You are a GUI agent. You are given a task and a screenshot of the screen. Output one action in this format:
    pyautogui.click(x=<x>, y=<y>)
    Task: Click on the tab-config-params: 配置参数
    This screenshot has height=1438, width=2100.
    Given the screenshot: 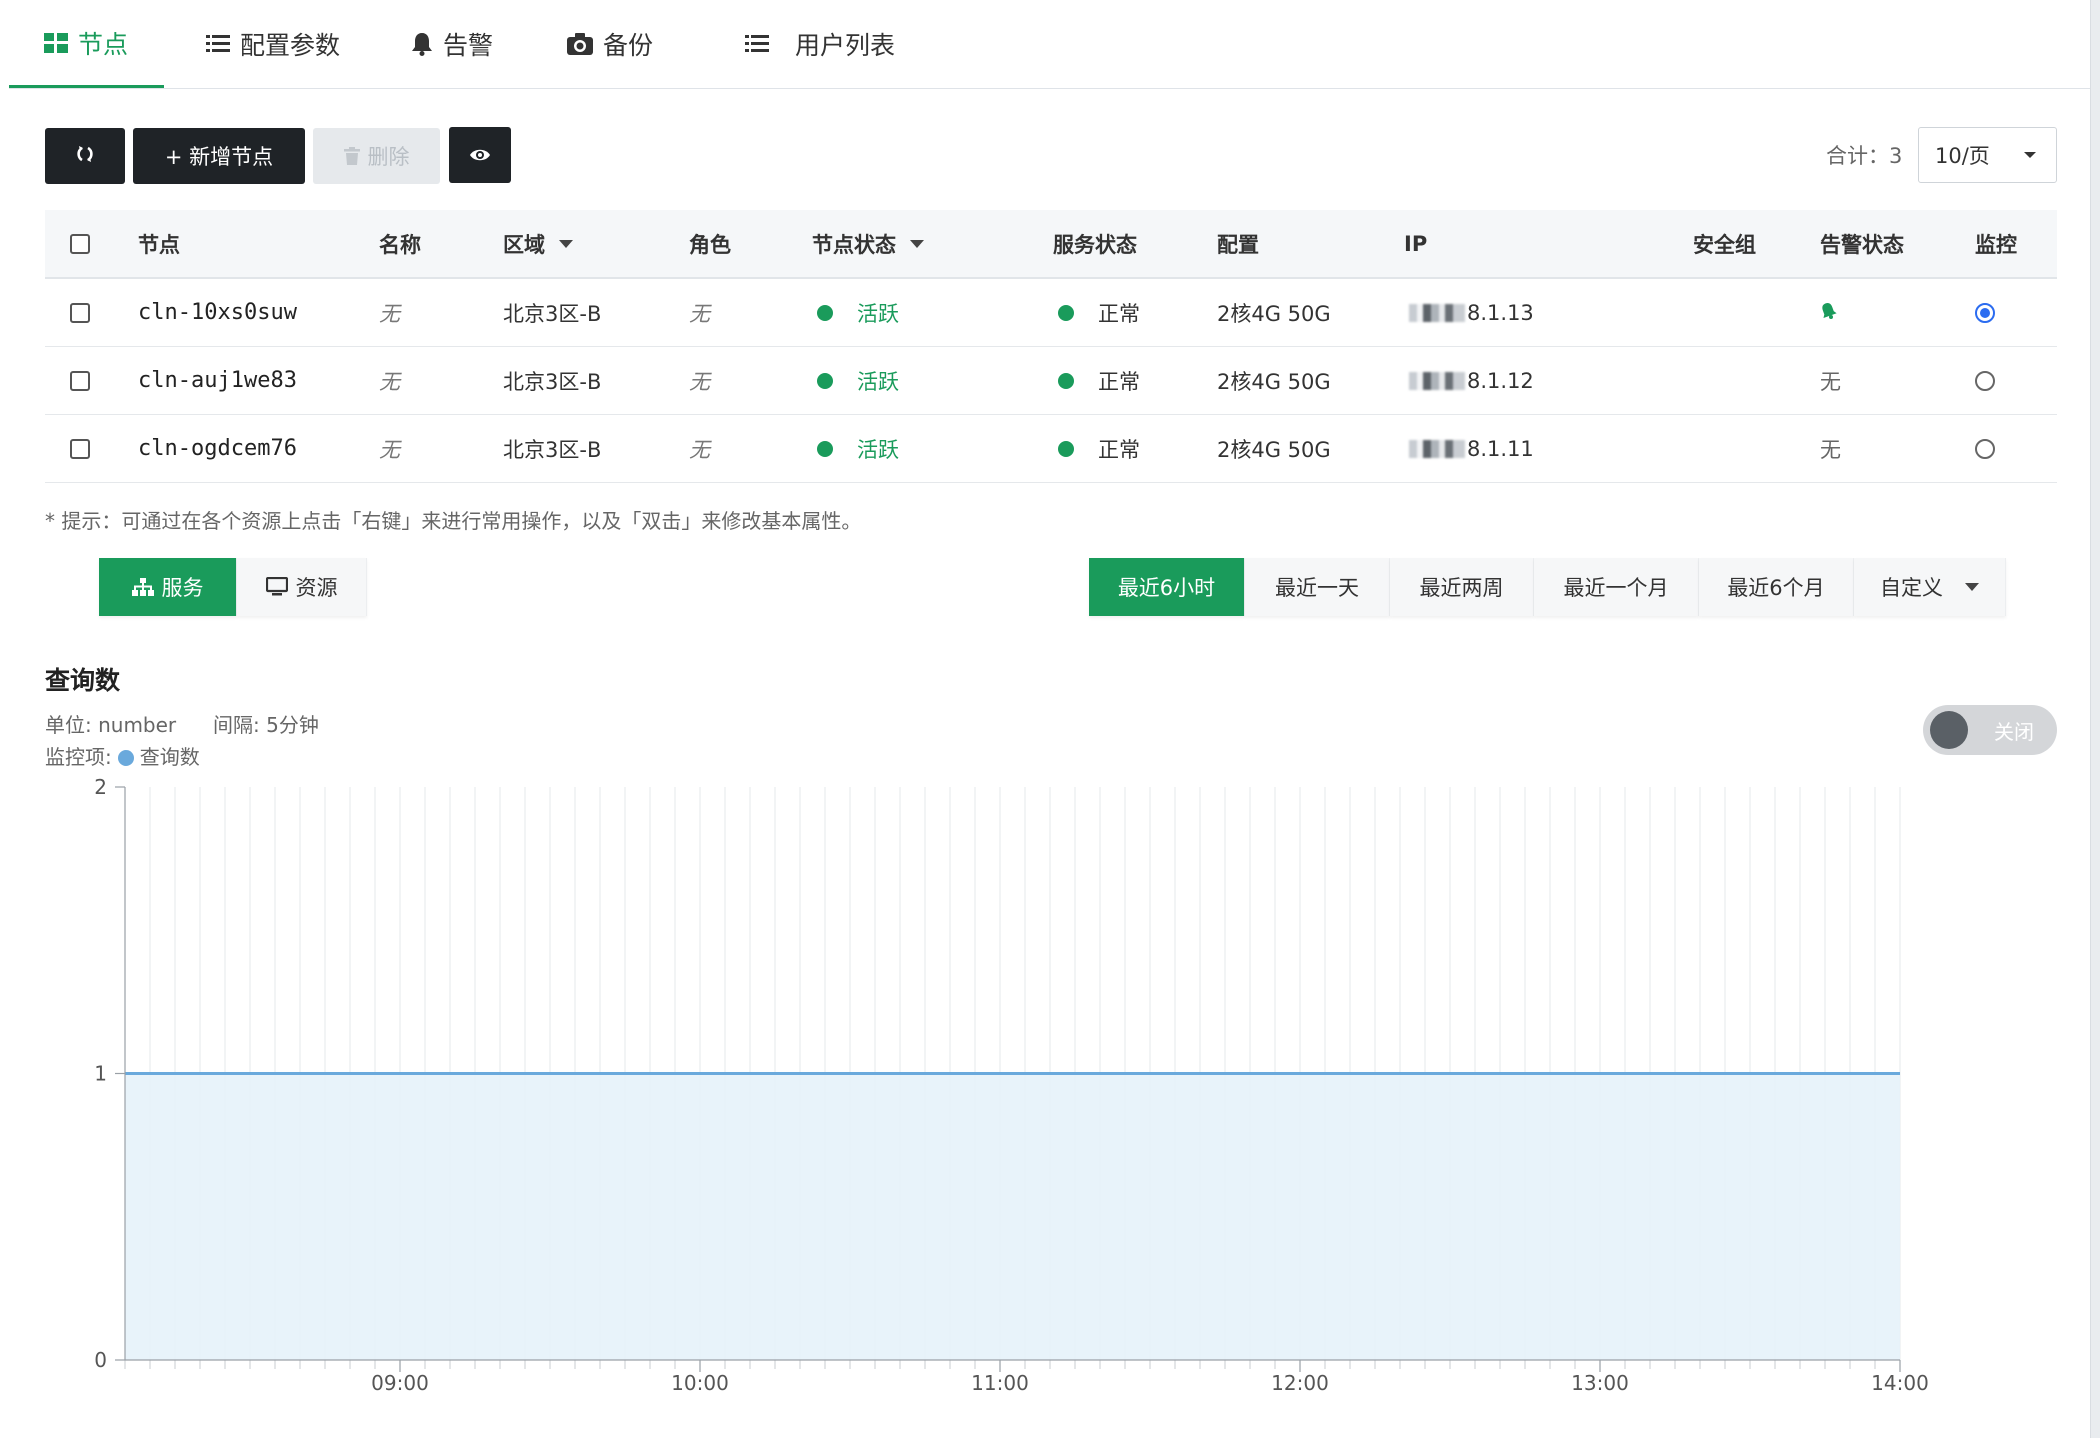 What is the action you would take?
    pyautogui.click(x=266, y=44)
    